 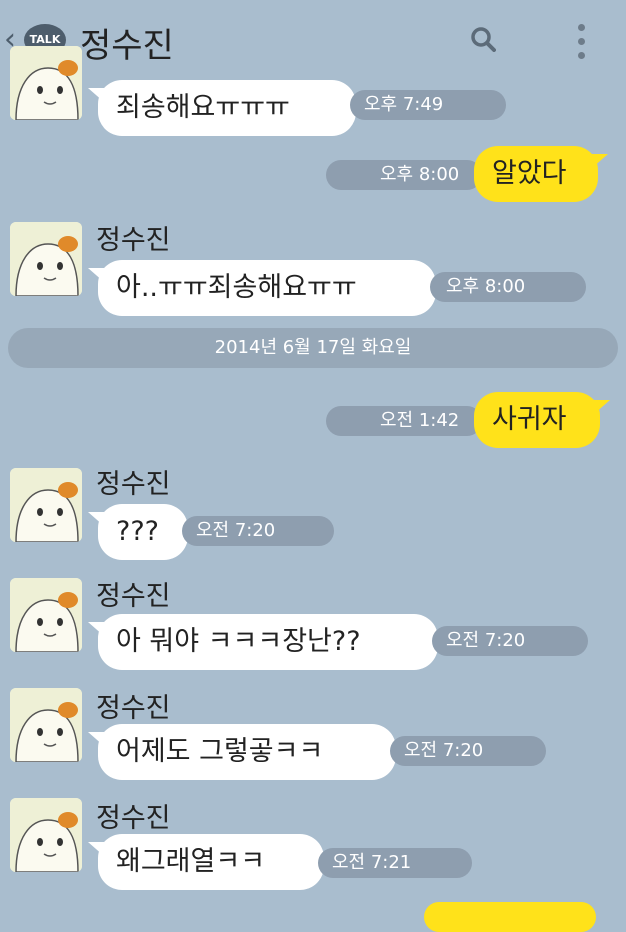 I want to click on incoming-message-bubble: 어제도 그렇곻ㅋㅋ, so click(x=242, y=752).